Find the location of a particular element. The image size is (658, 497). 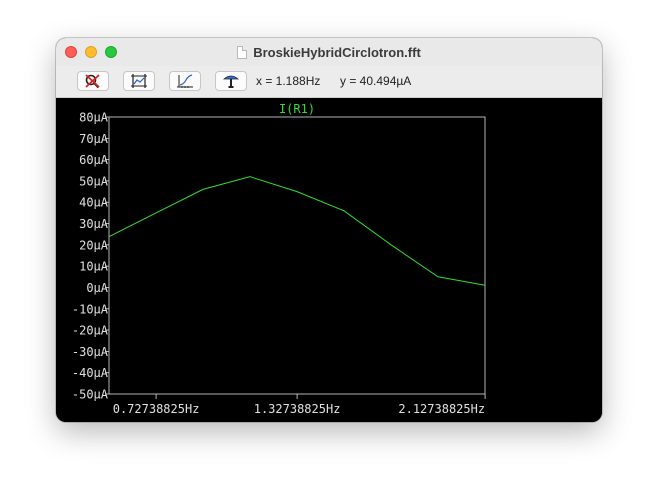

trace-label: I(R1) is located at coordinates (297, 109).